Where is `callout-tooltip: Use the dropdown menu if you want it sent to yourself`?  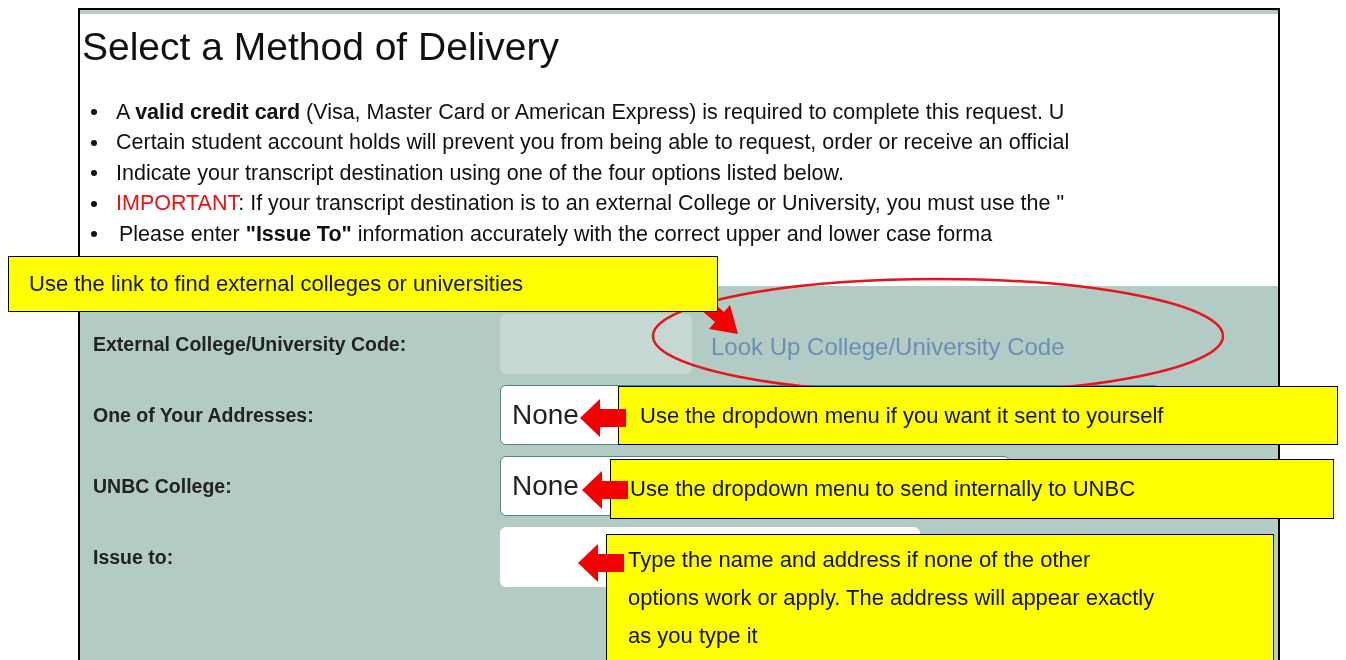
callout-tooltip: Use the dropdown menu if you want it sent to yourself is located at coordinates (978, 415).